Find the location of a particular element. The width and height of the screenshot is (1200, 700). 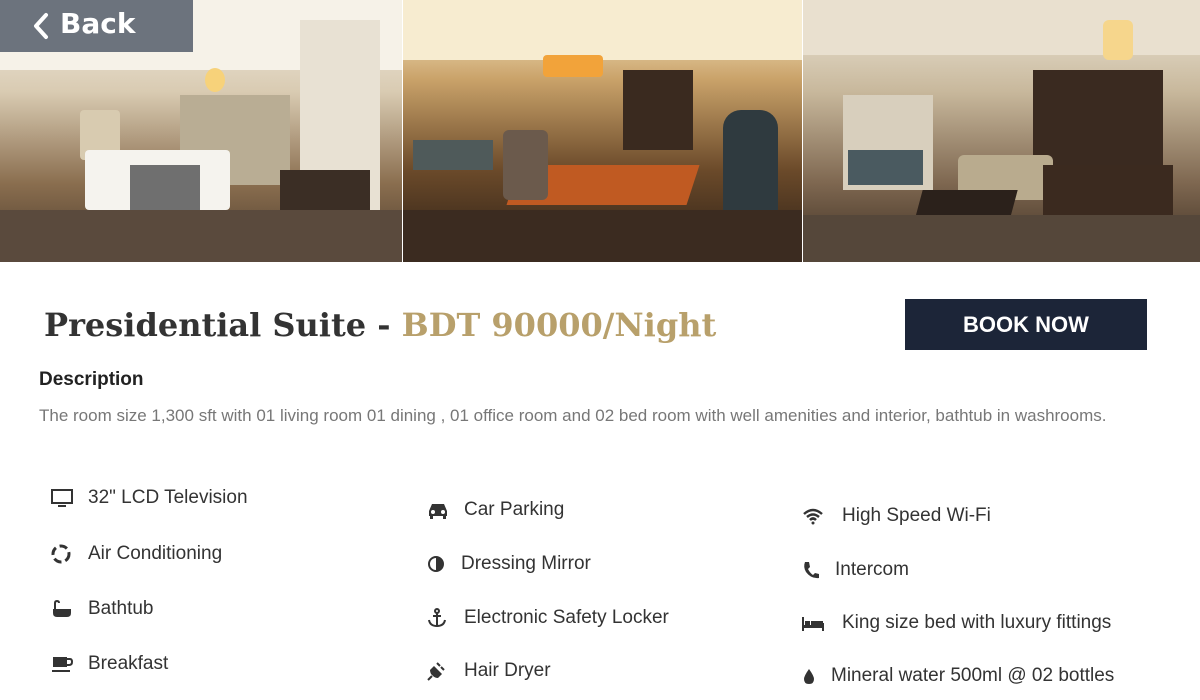

description-heading: Description is located at coordinates (91, 379).